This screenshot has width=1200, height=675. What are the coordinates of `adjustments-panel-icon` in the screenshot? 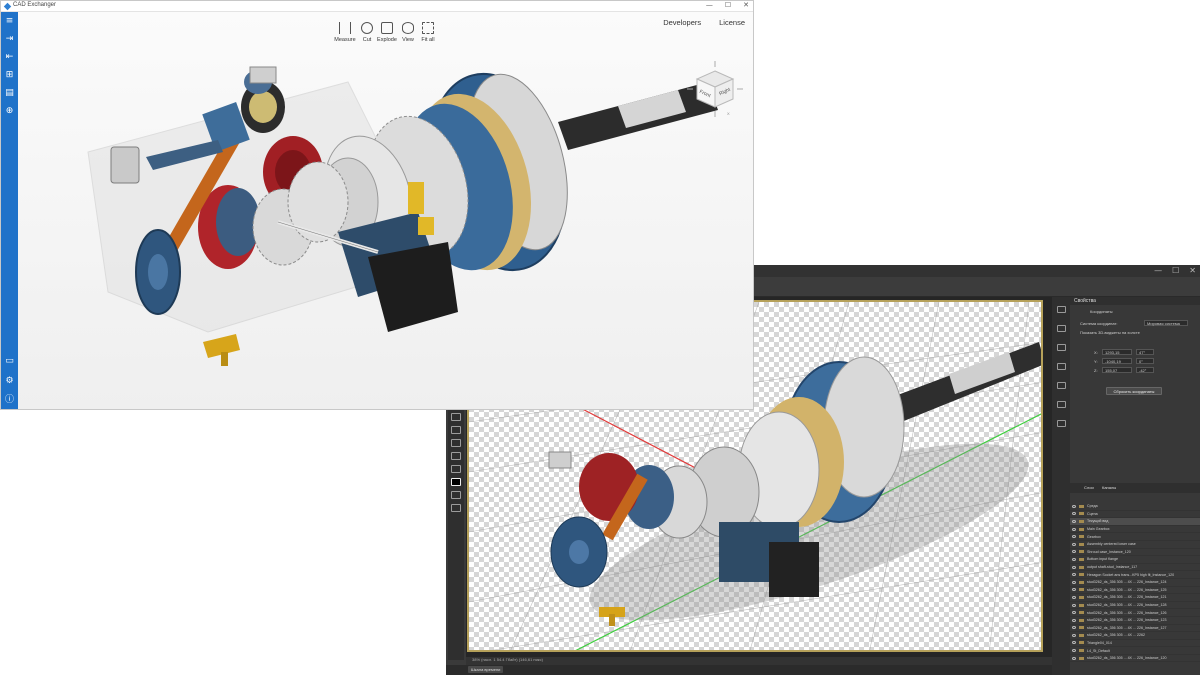 It's located at (1061, 366).